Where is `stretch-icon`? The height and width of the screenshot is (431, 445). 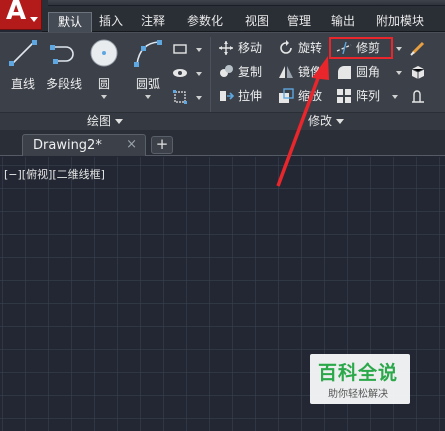
stretch-icon is located at coordinates (226, 96).